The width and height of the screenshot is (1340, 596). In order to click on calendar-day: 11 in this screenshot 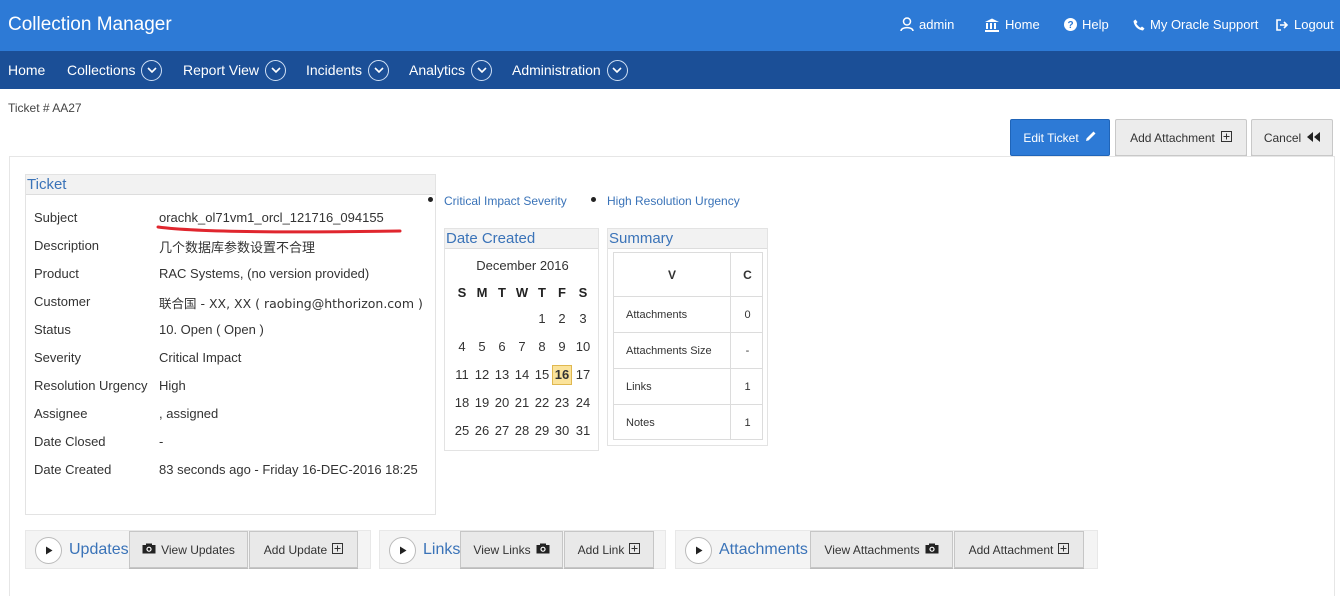, I will do `click(462, 375)`.